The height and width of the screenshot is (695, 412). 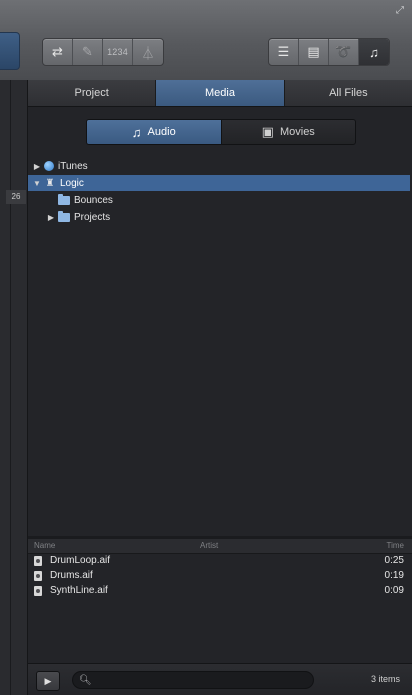 I want to click on list-item: Drums.aif 0:19, so click(x=220, y=576).